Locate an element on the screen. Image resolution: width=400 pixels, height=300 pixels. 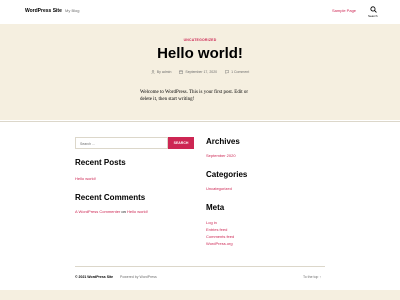
footer-copyright: © 2021 WordPress Site is located at coordinates (94, 277).